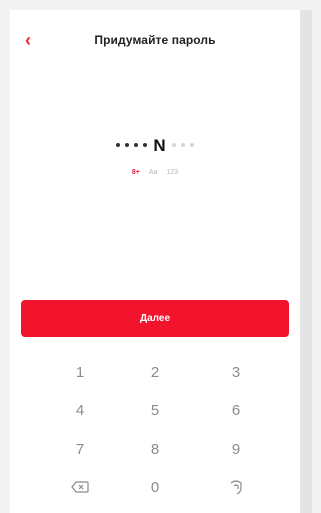 This screenshot has width=321, height=513. I want to click on fingerprint-icon-svg, so click(236, 487).